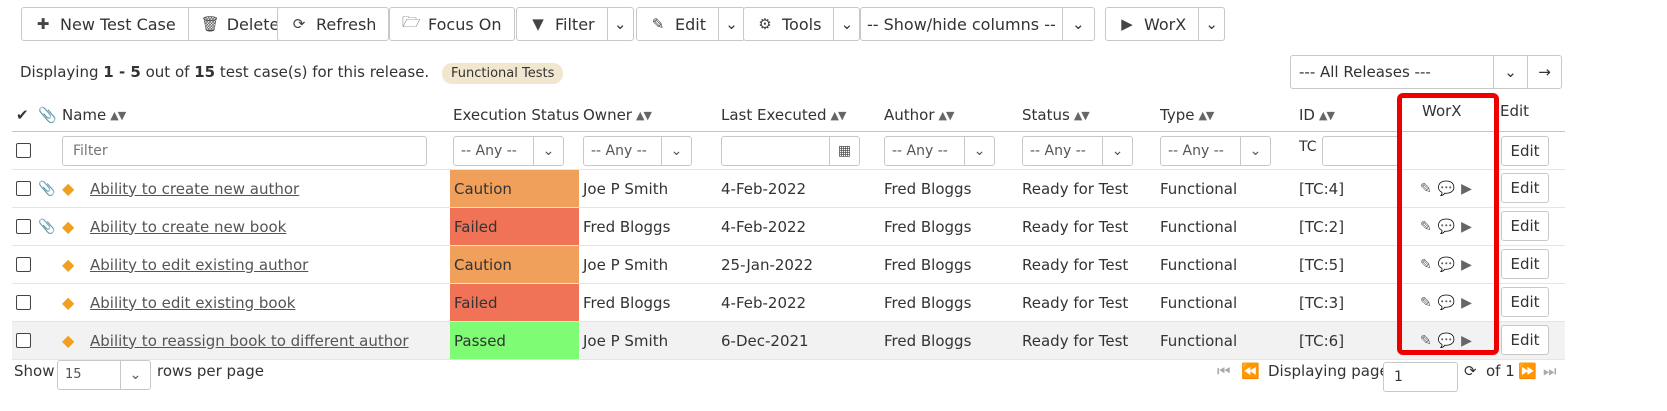 Image resolution: width=1667 pixels, height=411 pixels. I want to click on test-case-name-link: Ability to edit existing author, so click(199, 265).